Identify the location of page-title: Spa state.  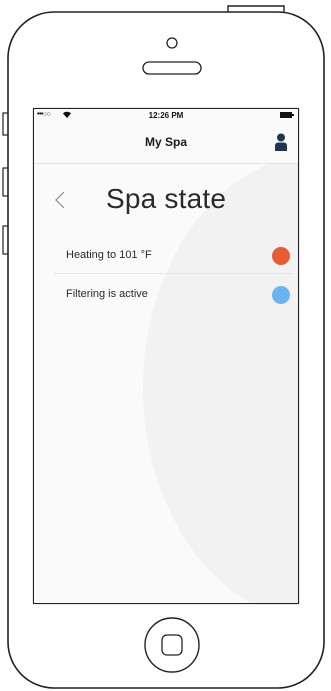
(166, 198).